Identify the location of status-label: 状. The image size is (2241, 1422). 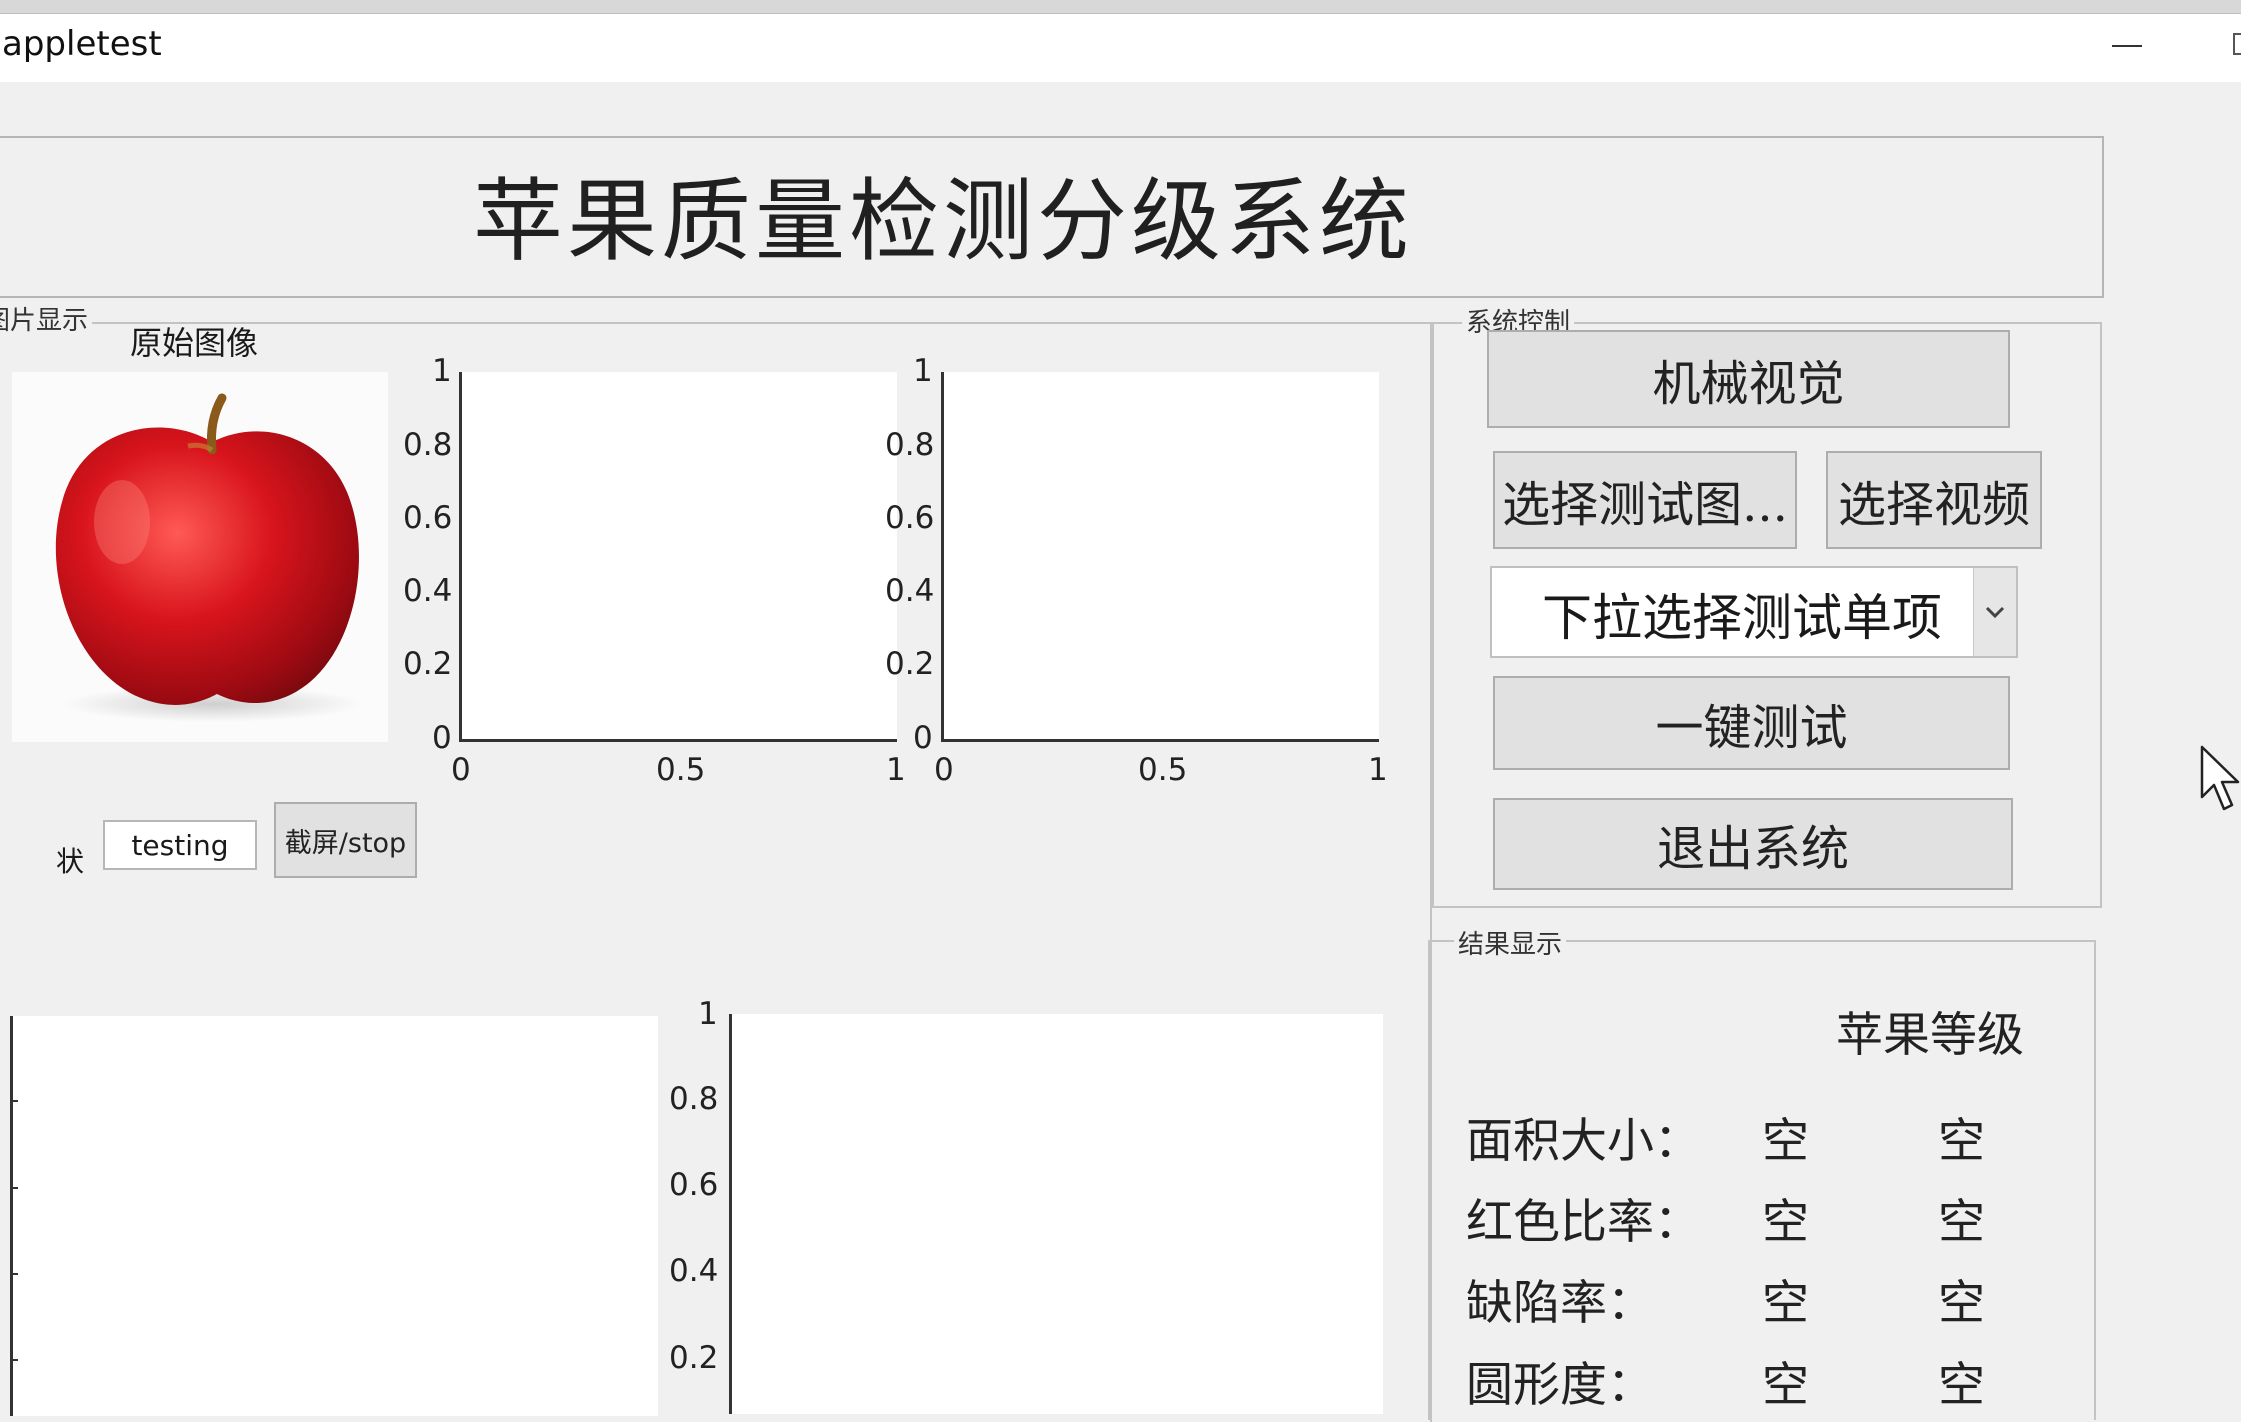
(70, 861).